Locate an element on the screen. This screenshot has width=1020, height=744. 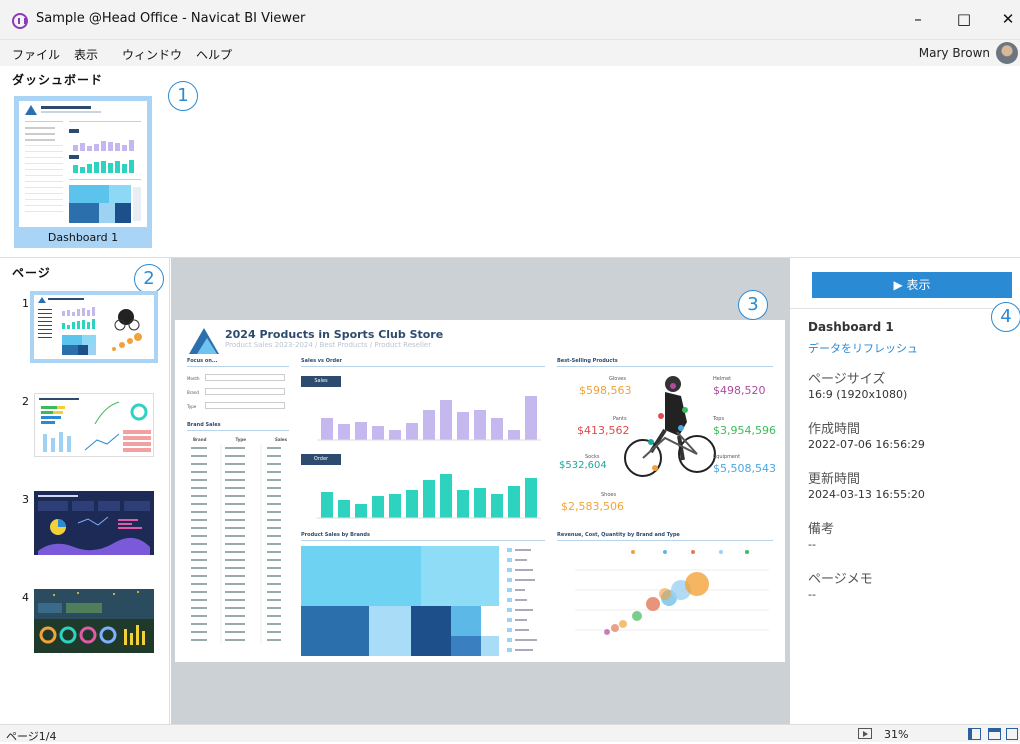
product-sales-heading: Product Sales by Brands is located at coordinates (335, 535).